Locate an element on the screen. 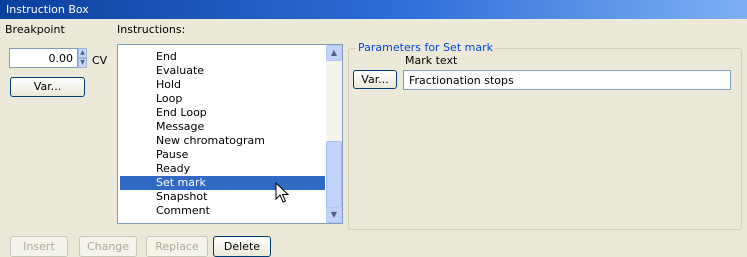  list-item: Ready is located at coordinates (222, 169).